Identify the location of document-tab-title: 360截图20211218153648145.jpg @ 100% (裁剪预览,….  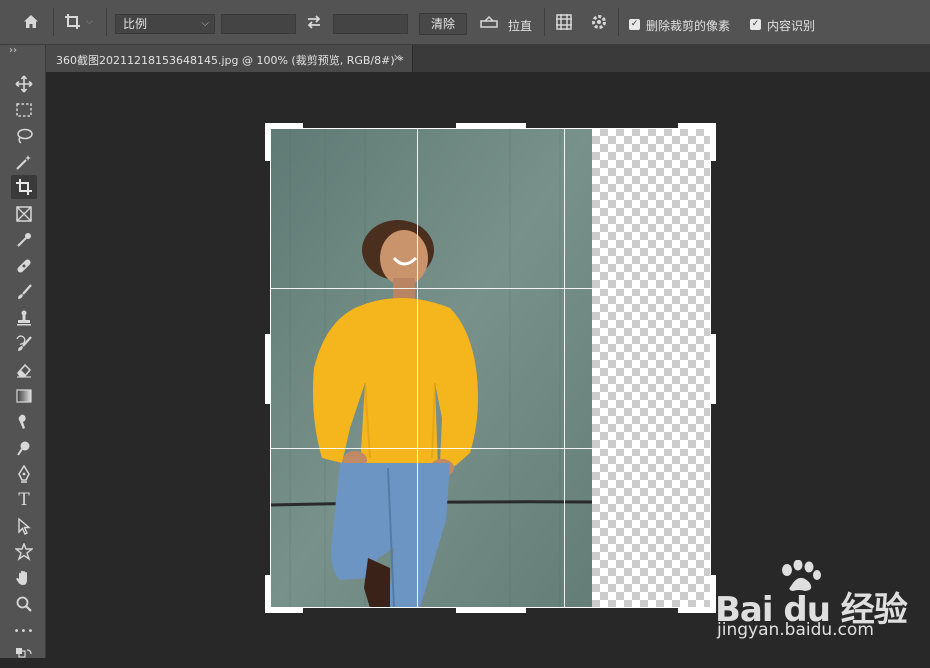
(230, 60).